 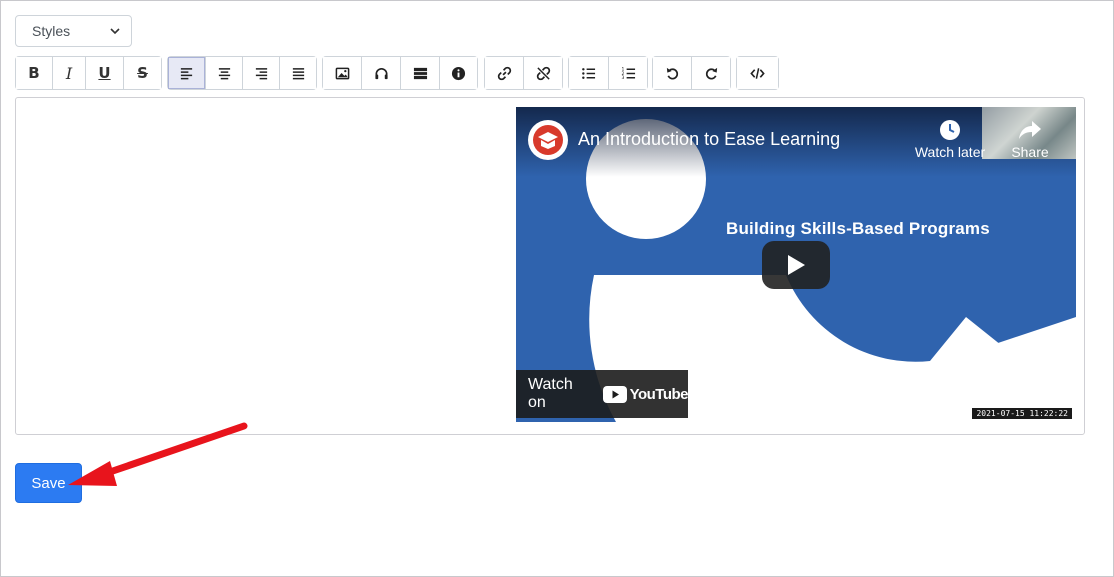 I want to click on numbered-list-icon: 123, so click(x=628, y=73).